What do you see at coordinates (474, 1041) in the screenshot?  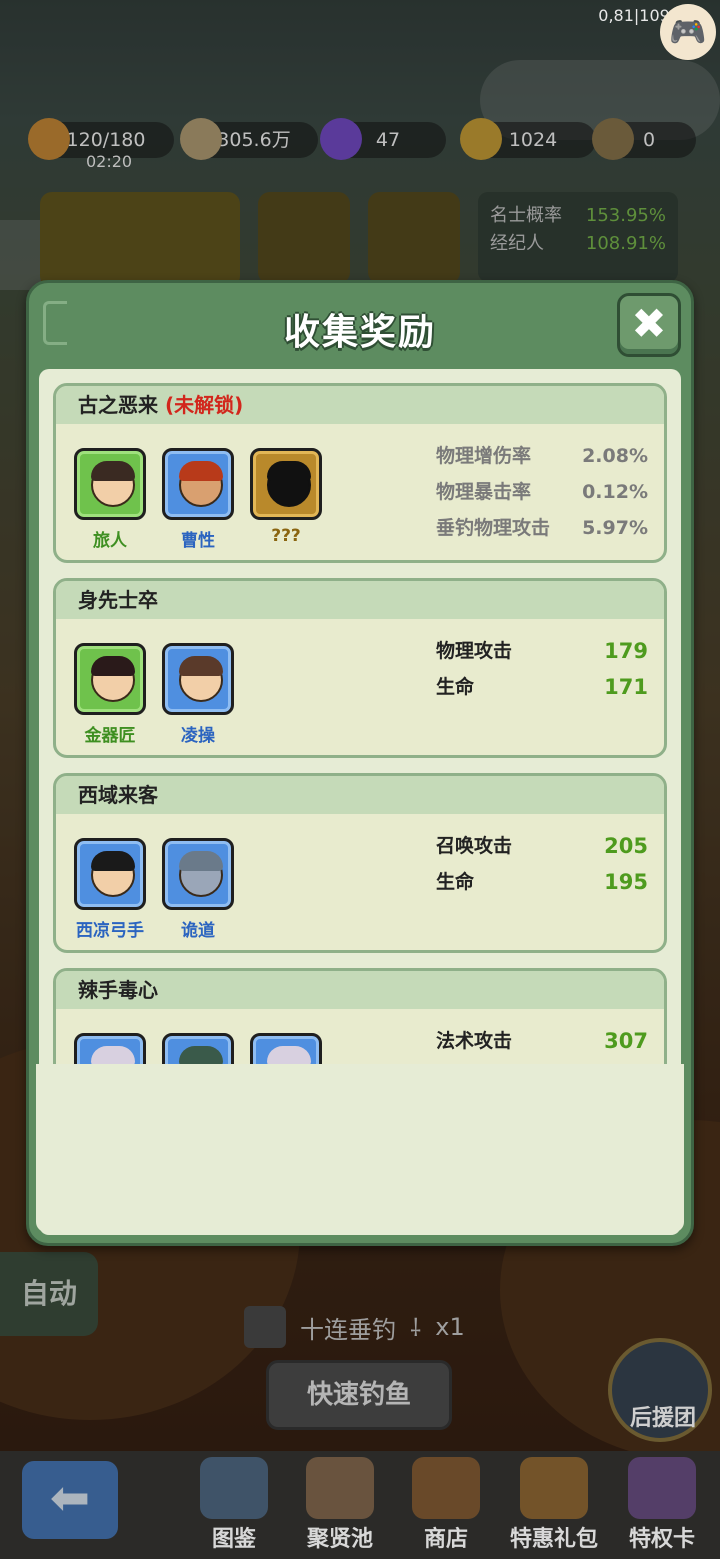 I see `bonus-label: 法术攻击` at bounding box center [474, 1041].